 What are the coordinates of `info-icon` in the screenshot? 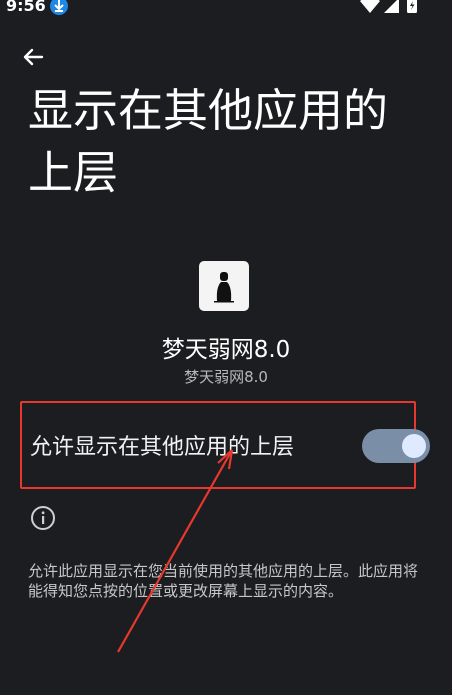 It's located at (43, 518).